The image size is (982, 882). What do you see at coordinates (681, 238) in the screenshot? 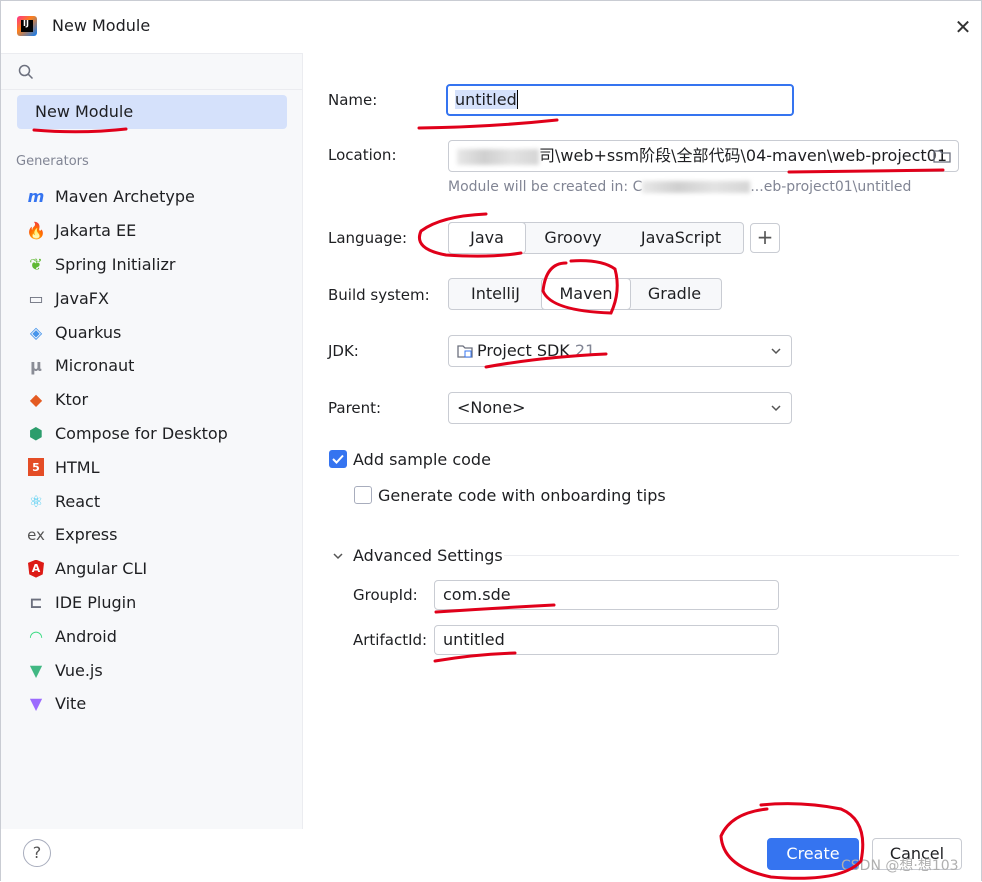
I see `language-javascript: JavaScript` at bounding box center [681, 238].